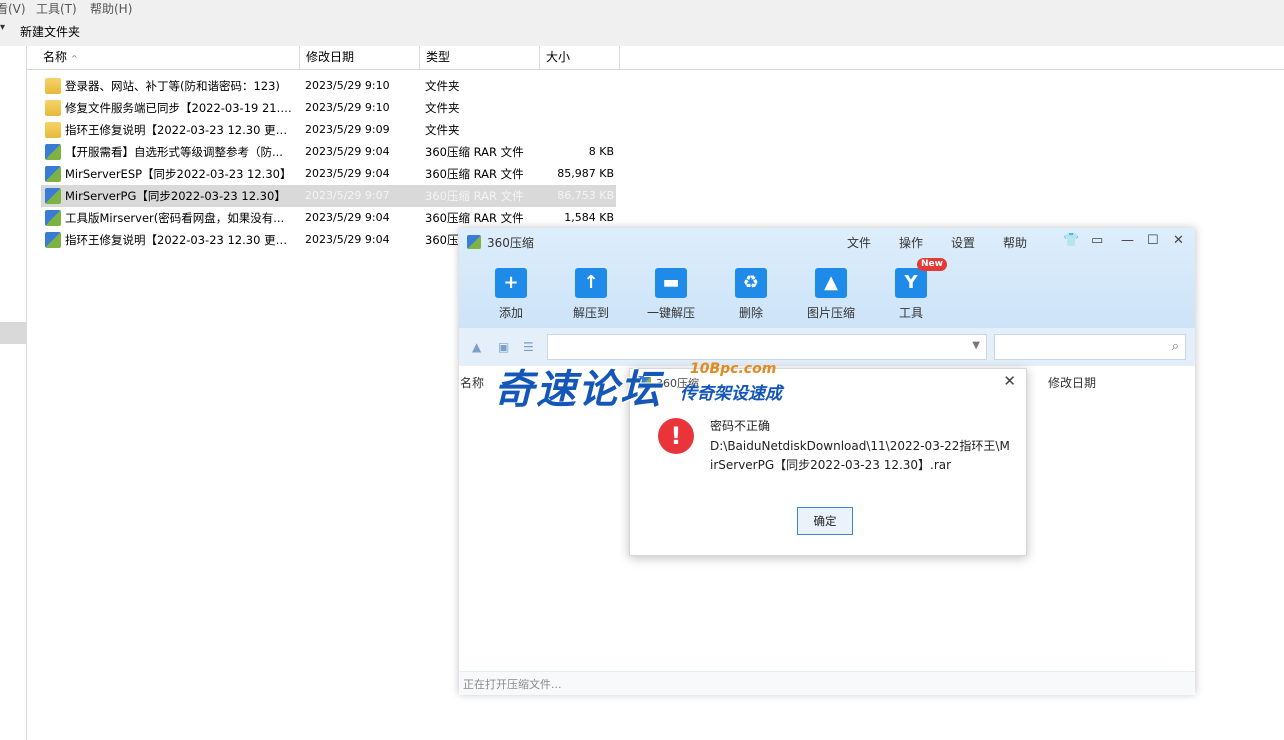 The width and height of the screenshot is (1284, 740). Describe the element at coordinates (1127, 240) in the screenshot. I see `minimize-icon: —` at that location.